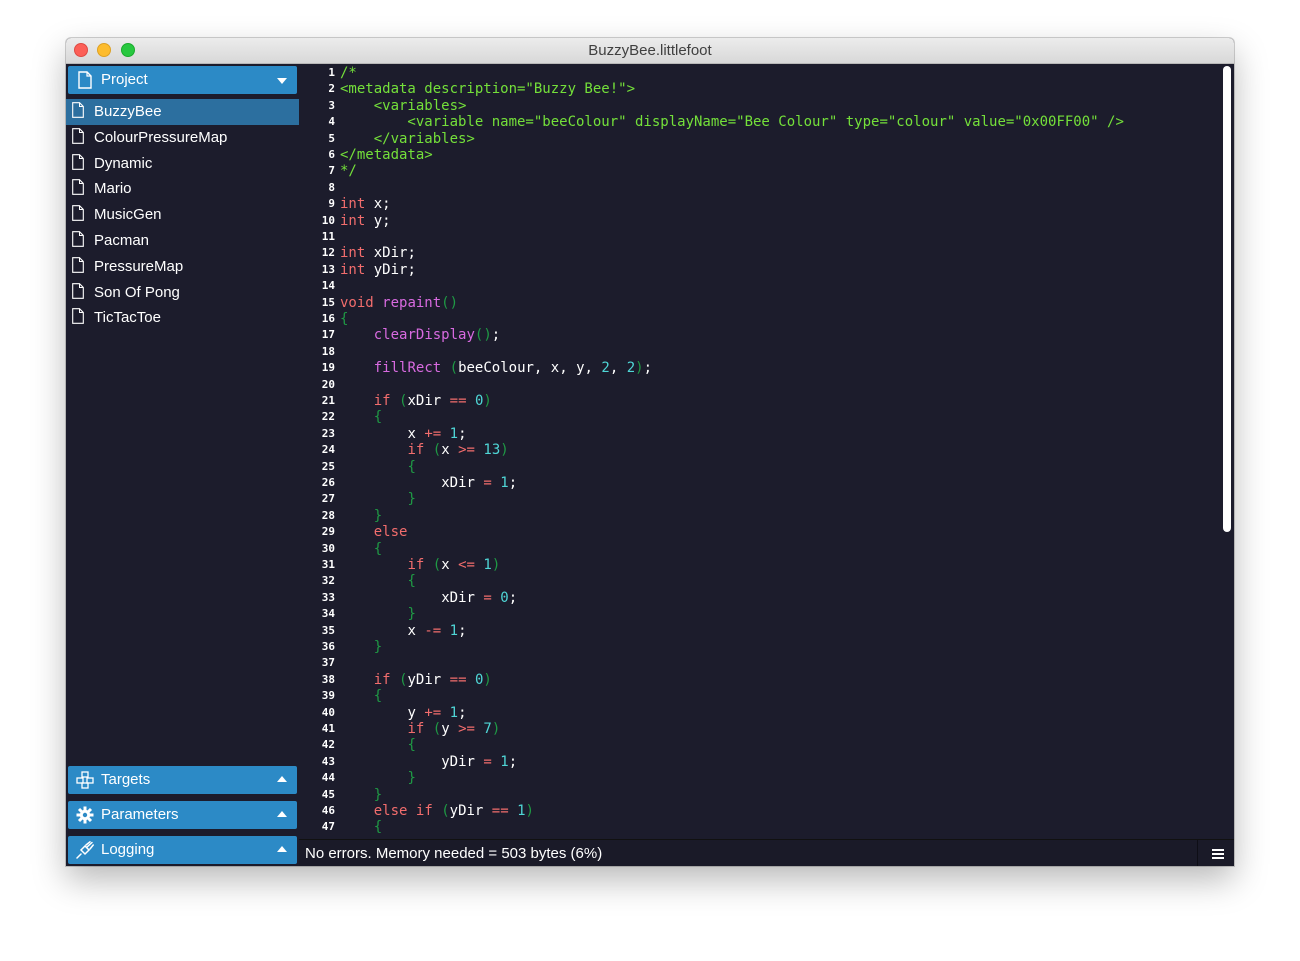 This screenshot has width=1300, height=961. What do you see at coordinates (122, 240) in the screenshot?
I see `file-name: Pacman` at bounding box center [122, 240].